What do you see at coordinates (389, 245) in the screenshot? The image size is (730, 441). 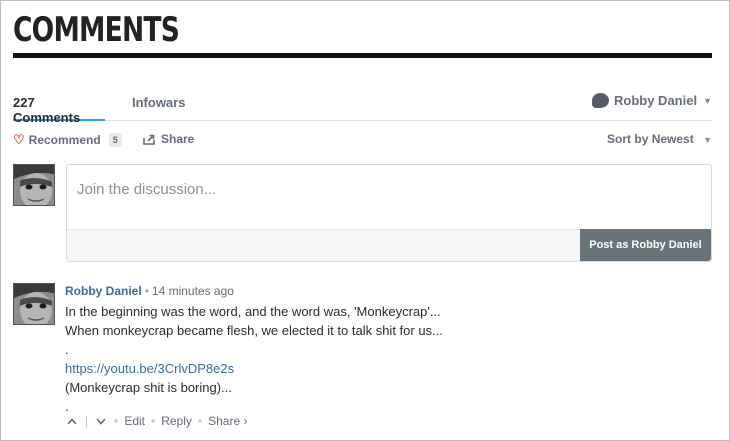 I see `composer-footer: Post as Robby Daniel` at bounding box center [389, 245].